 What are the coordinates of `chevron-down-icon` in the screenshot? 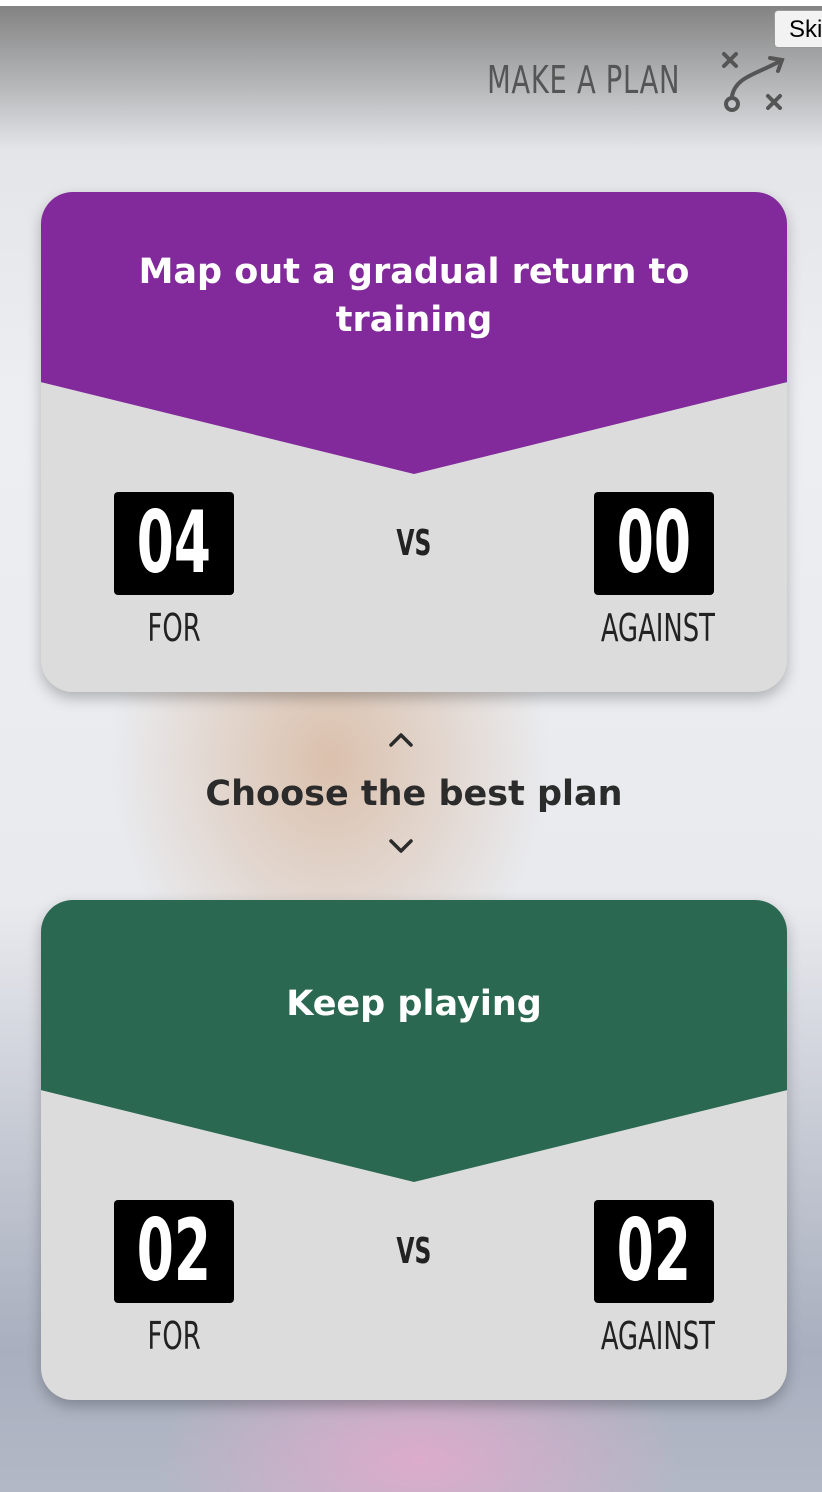 It's located at (401, 846).